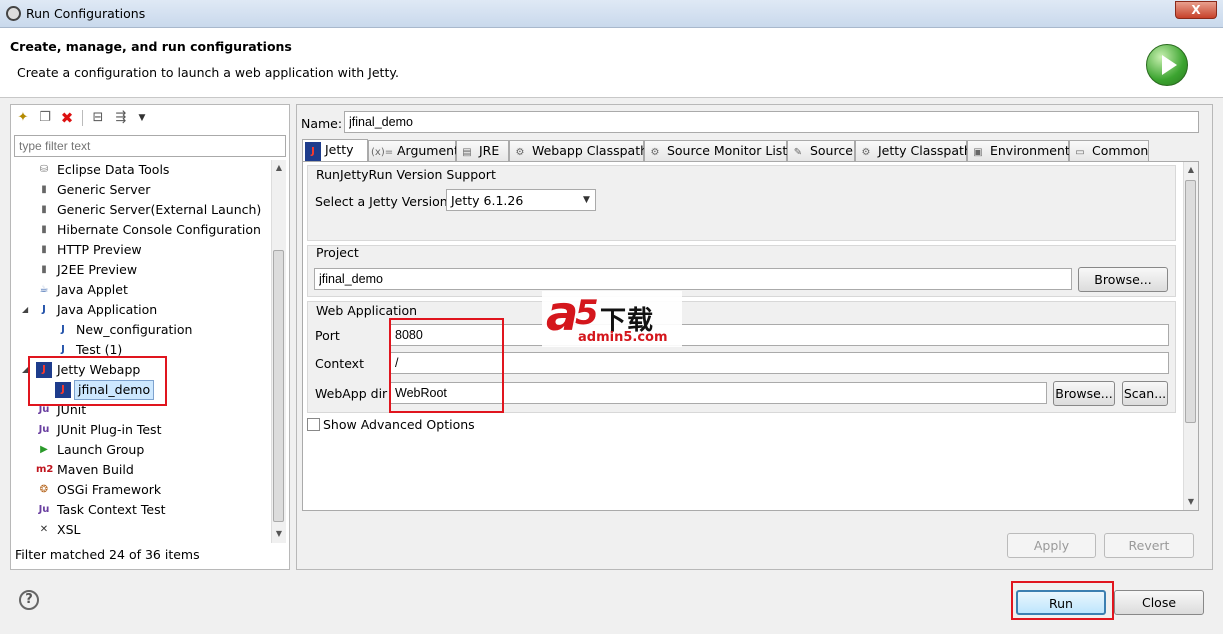 The image size is (1223, 634). I want to click on window-title: Run Configurations, so click(86, 13).